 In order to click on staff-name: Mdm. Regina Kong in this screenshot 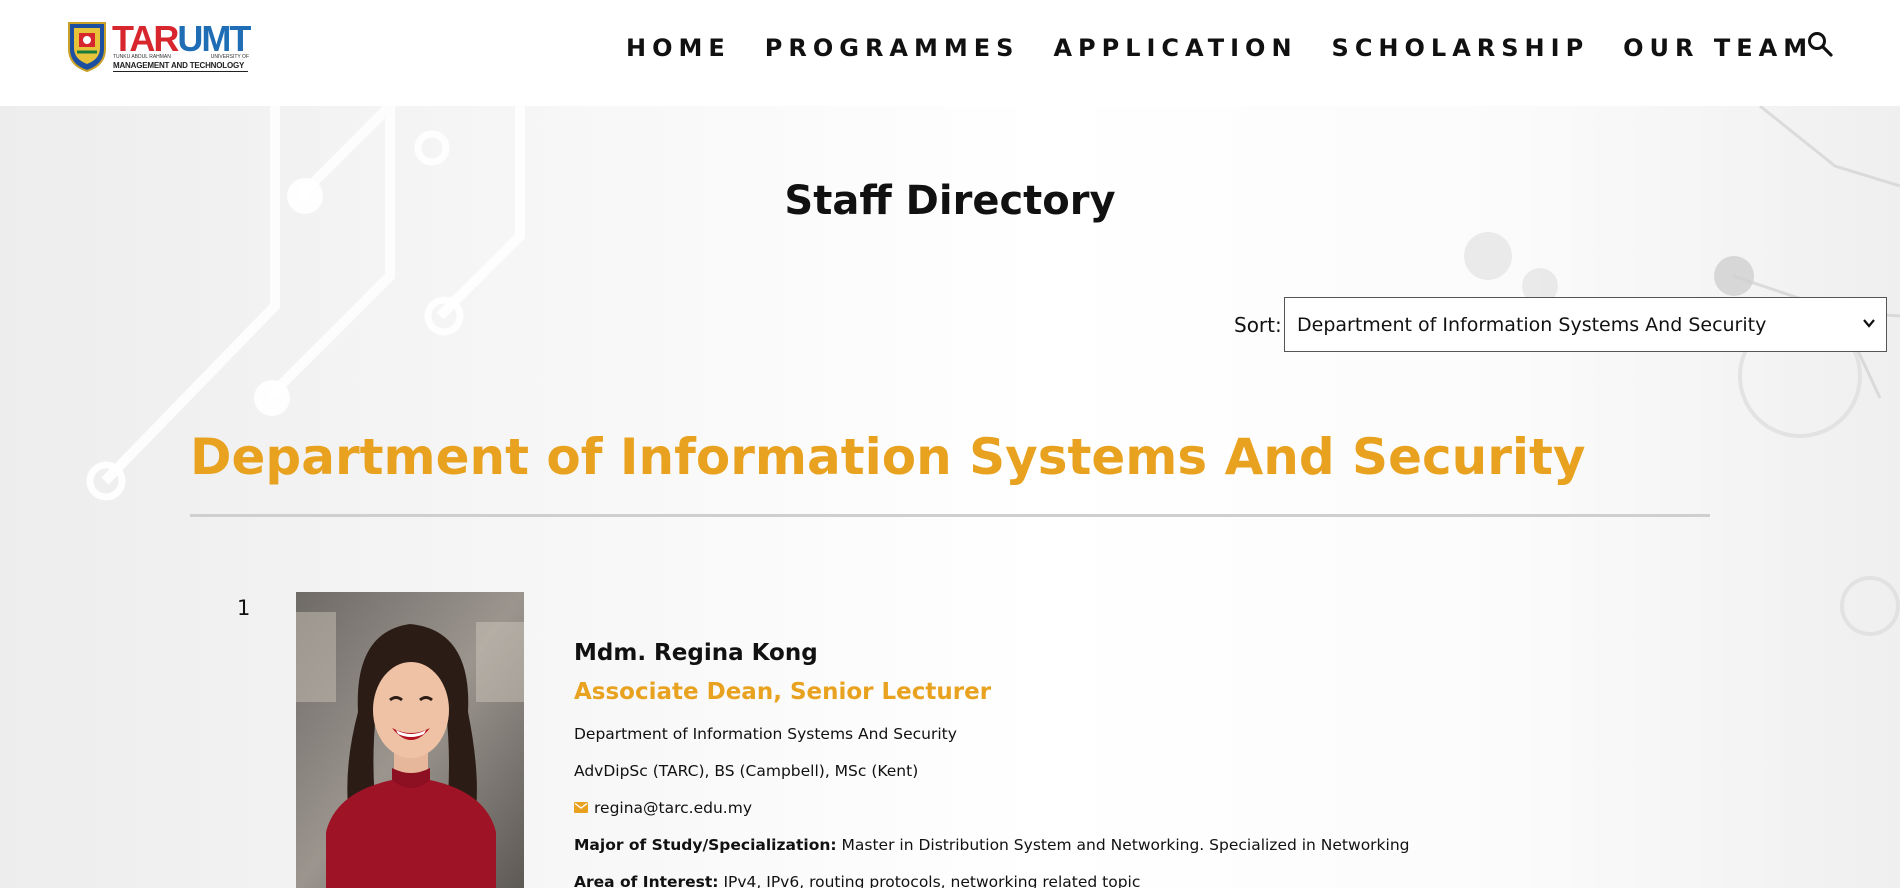, I will do `click(696, 653)`.